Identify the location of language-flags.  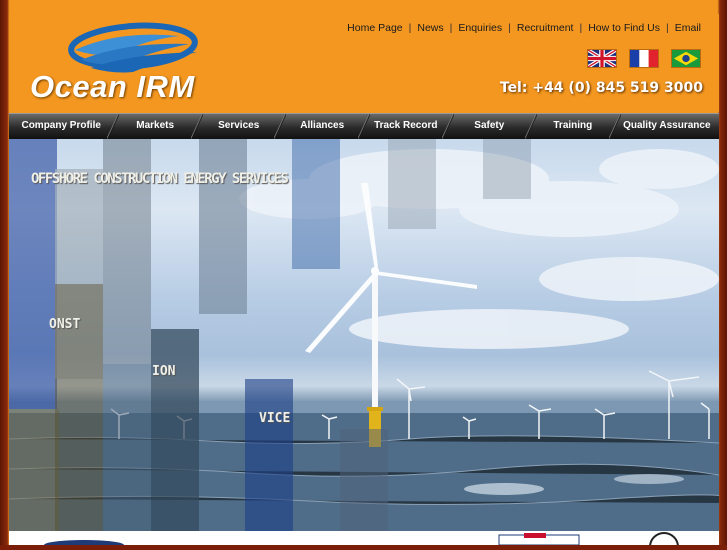
(644, 58).